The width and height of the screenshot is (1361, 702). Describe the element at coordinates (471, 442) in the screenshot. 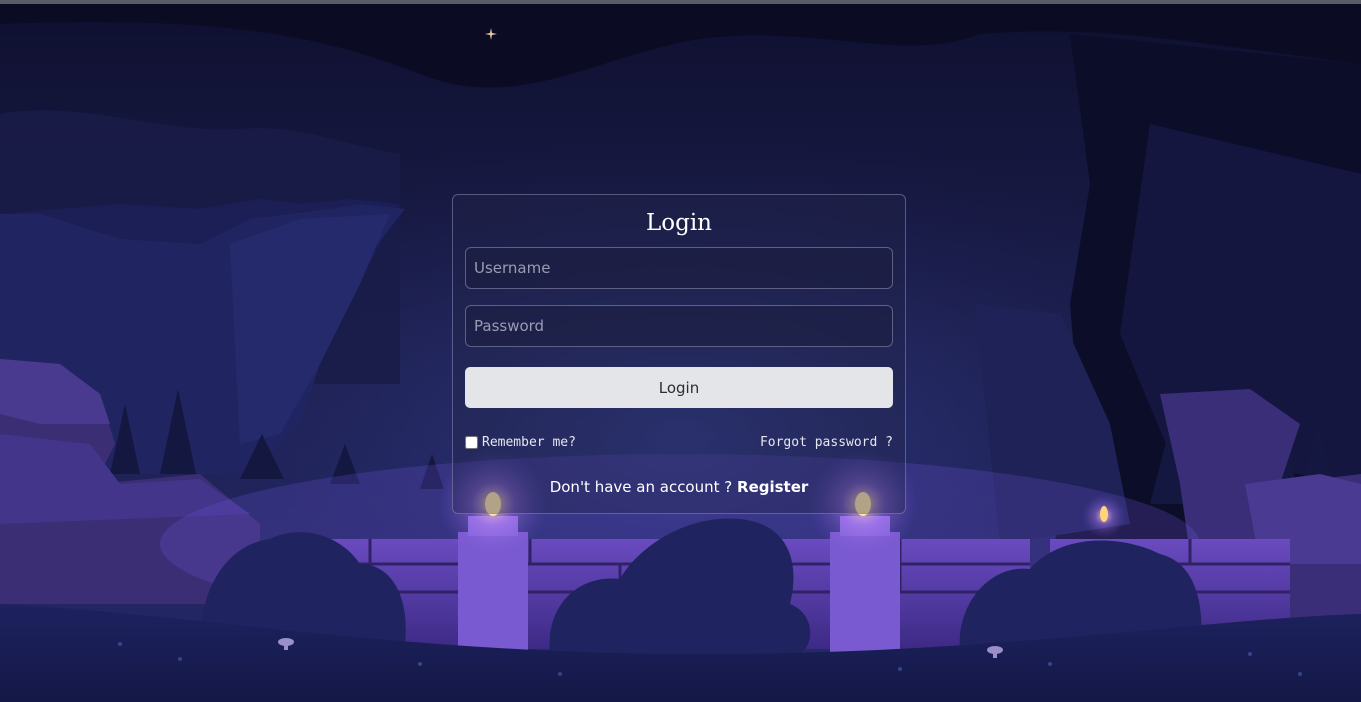

I see `remember-me-checkbox` at that location.